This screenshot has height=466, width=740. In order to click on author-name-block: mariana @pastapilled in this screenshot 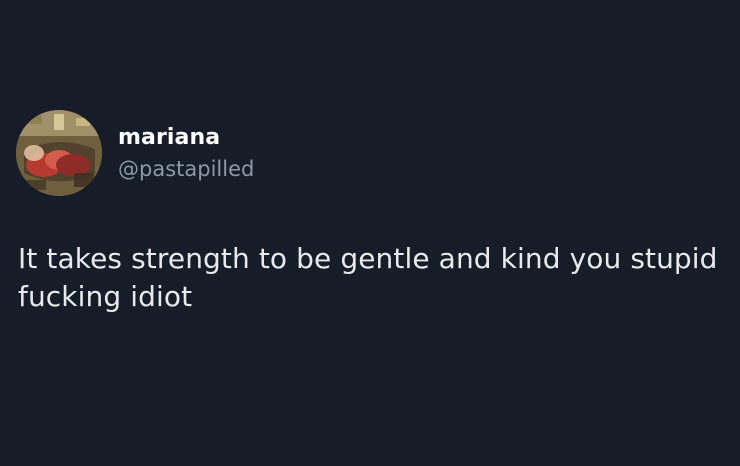, I will do `click(186, 153)`.